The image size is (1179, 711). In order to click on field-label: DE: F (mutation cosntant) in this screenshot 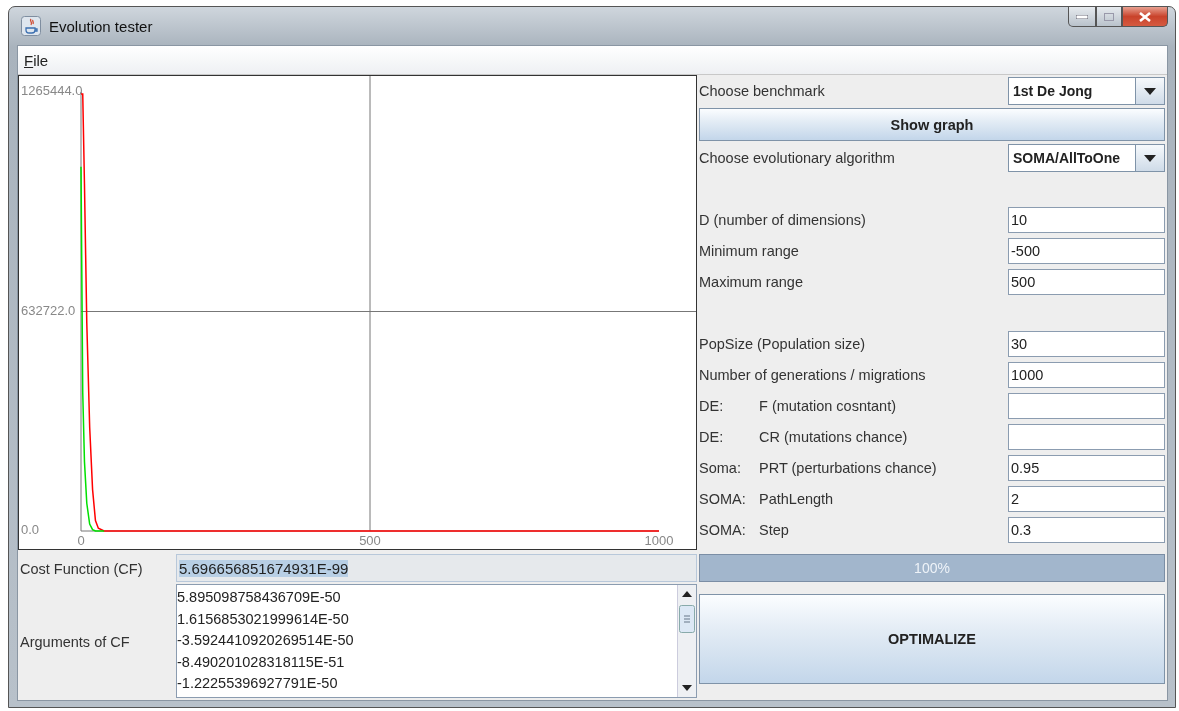, I will do `click(798, 406)`.